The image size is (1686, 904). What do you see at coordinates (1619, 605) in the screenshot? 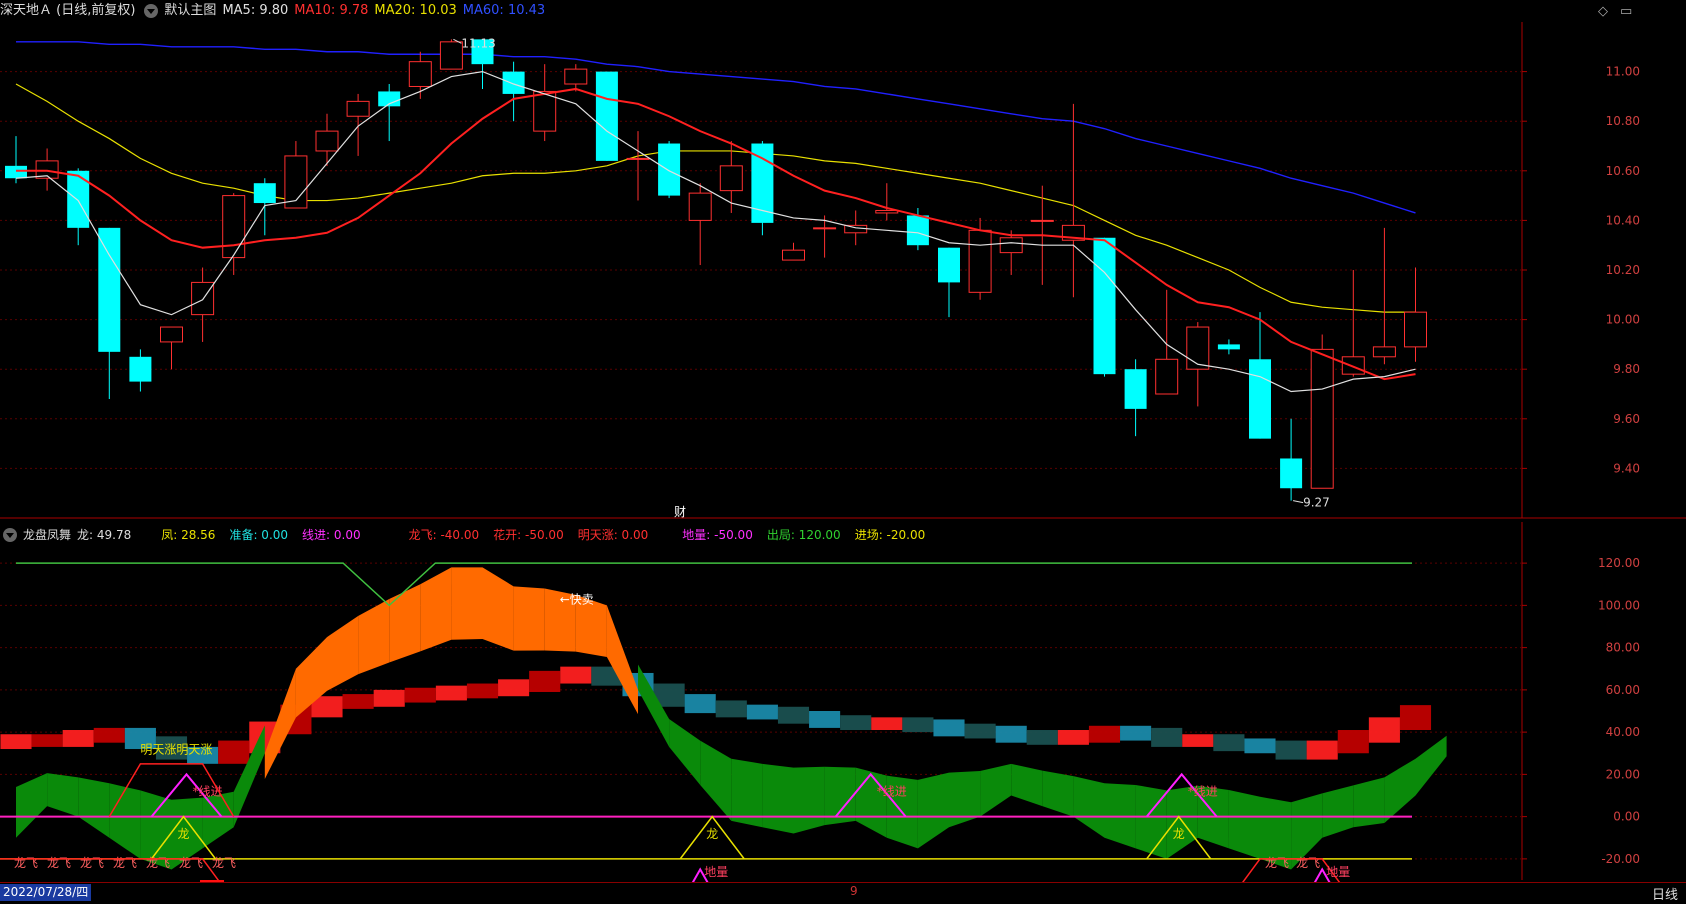
I see `sub-tick-label: 100.00` at bounding box center [1619, 605].